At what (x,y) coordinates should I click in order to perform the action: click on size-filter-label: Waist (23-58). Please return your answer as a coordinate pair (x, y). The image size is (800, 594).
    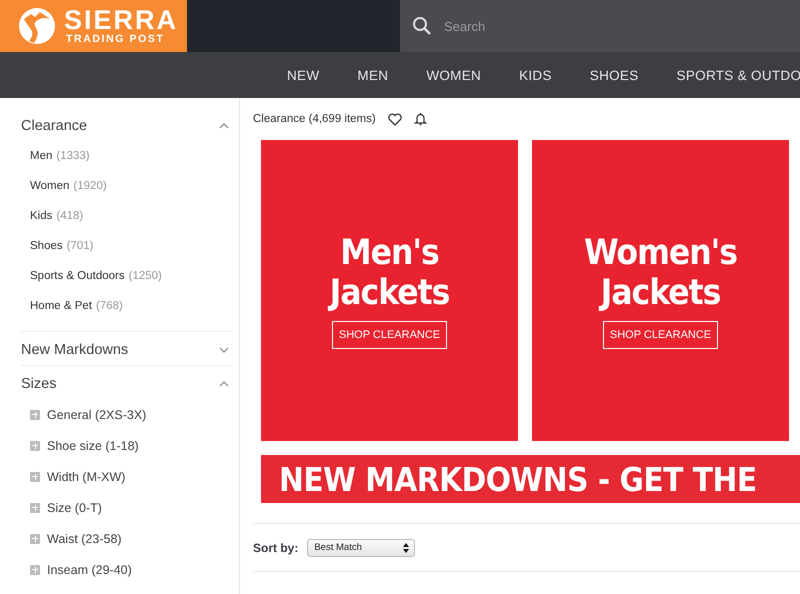
    Looking at the image, I should click on (84, 539).